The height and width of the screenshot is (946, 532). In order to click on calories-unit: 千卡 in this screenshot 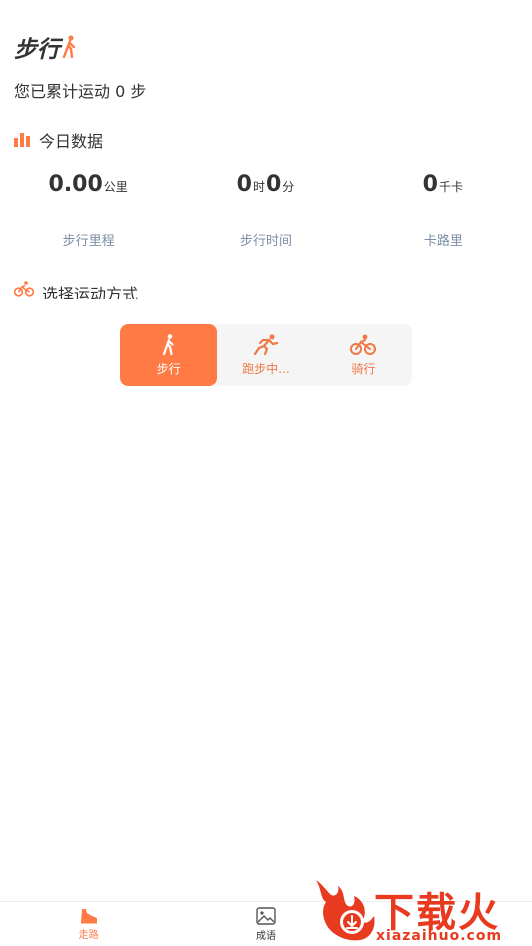, I will do `click(450, 187)`.